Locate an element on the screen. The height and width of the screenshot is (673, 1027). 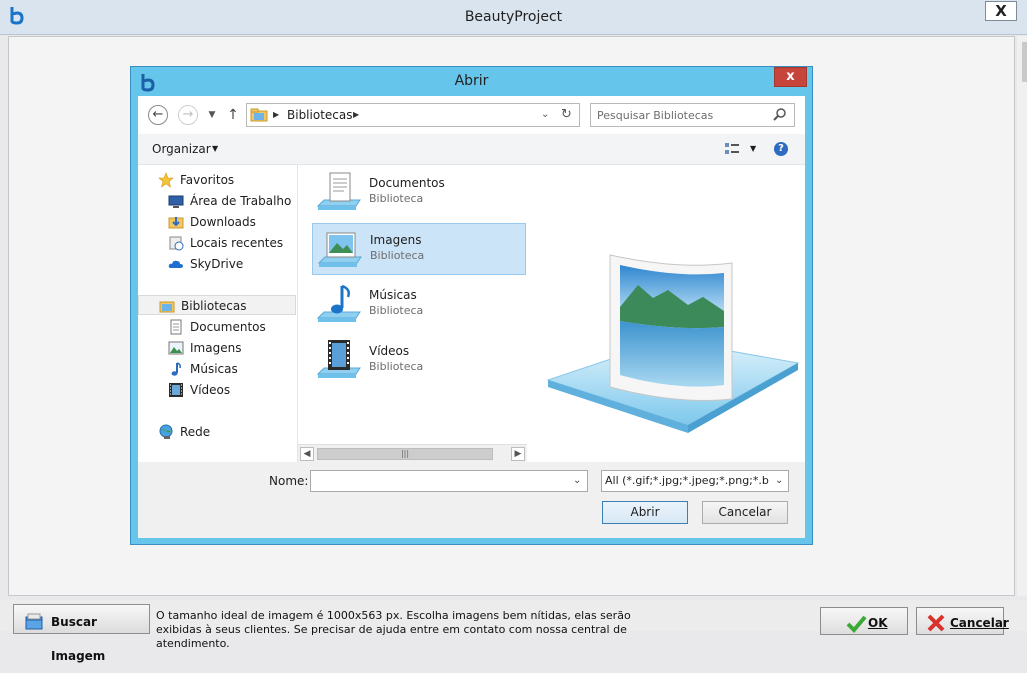
cancel-label: Cancelar is located at coordinates (979, 623).